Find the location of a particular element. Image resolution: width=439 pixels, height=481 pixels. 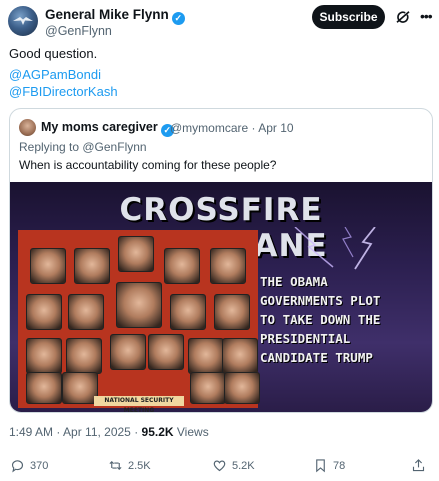

author-handle: @GenFlynn is located at coordinates (78, 31).